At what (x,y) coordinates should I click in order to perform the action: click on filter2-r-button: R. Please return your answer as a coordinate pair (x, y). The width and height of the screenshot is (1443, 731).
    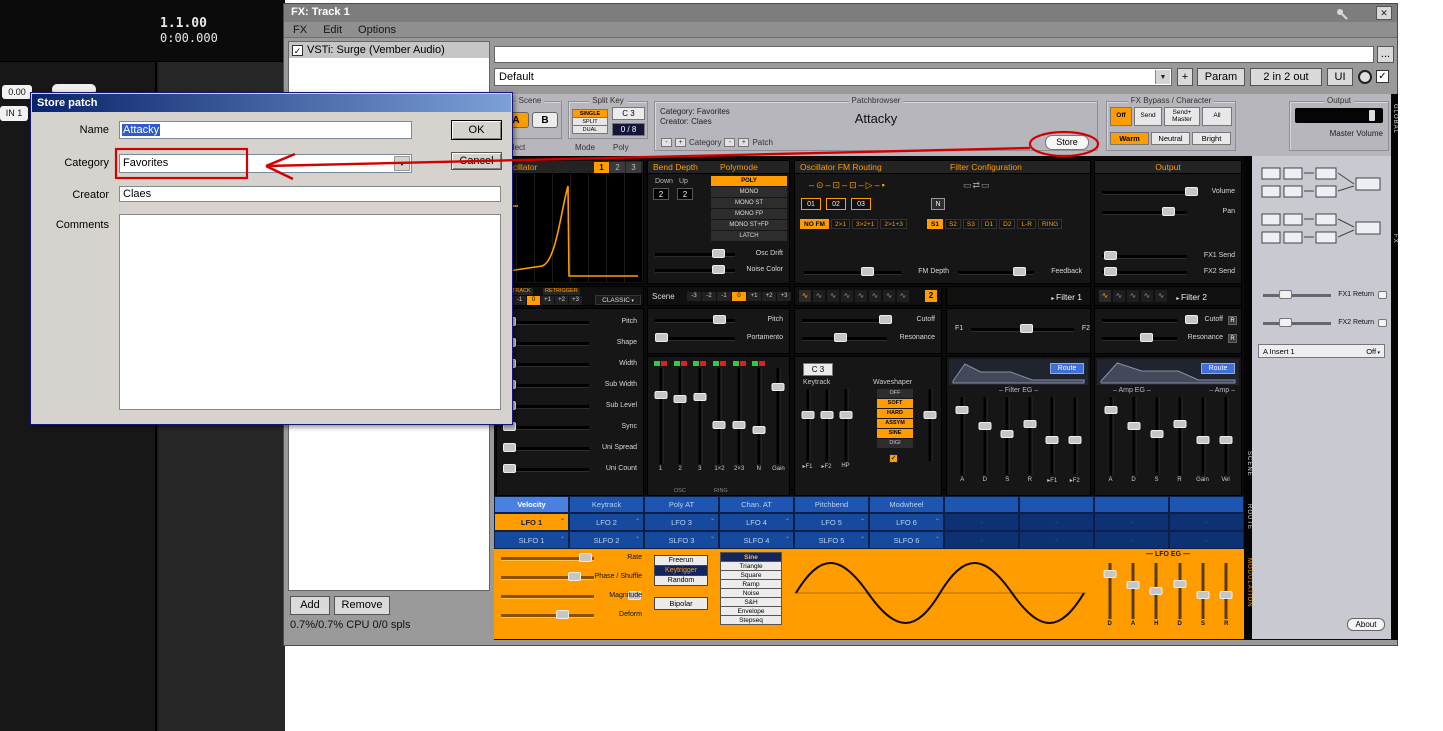
    Looking at the image, I should click on (1232, 338).